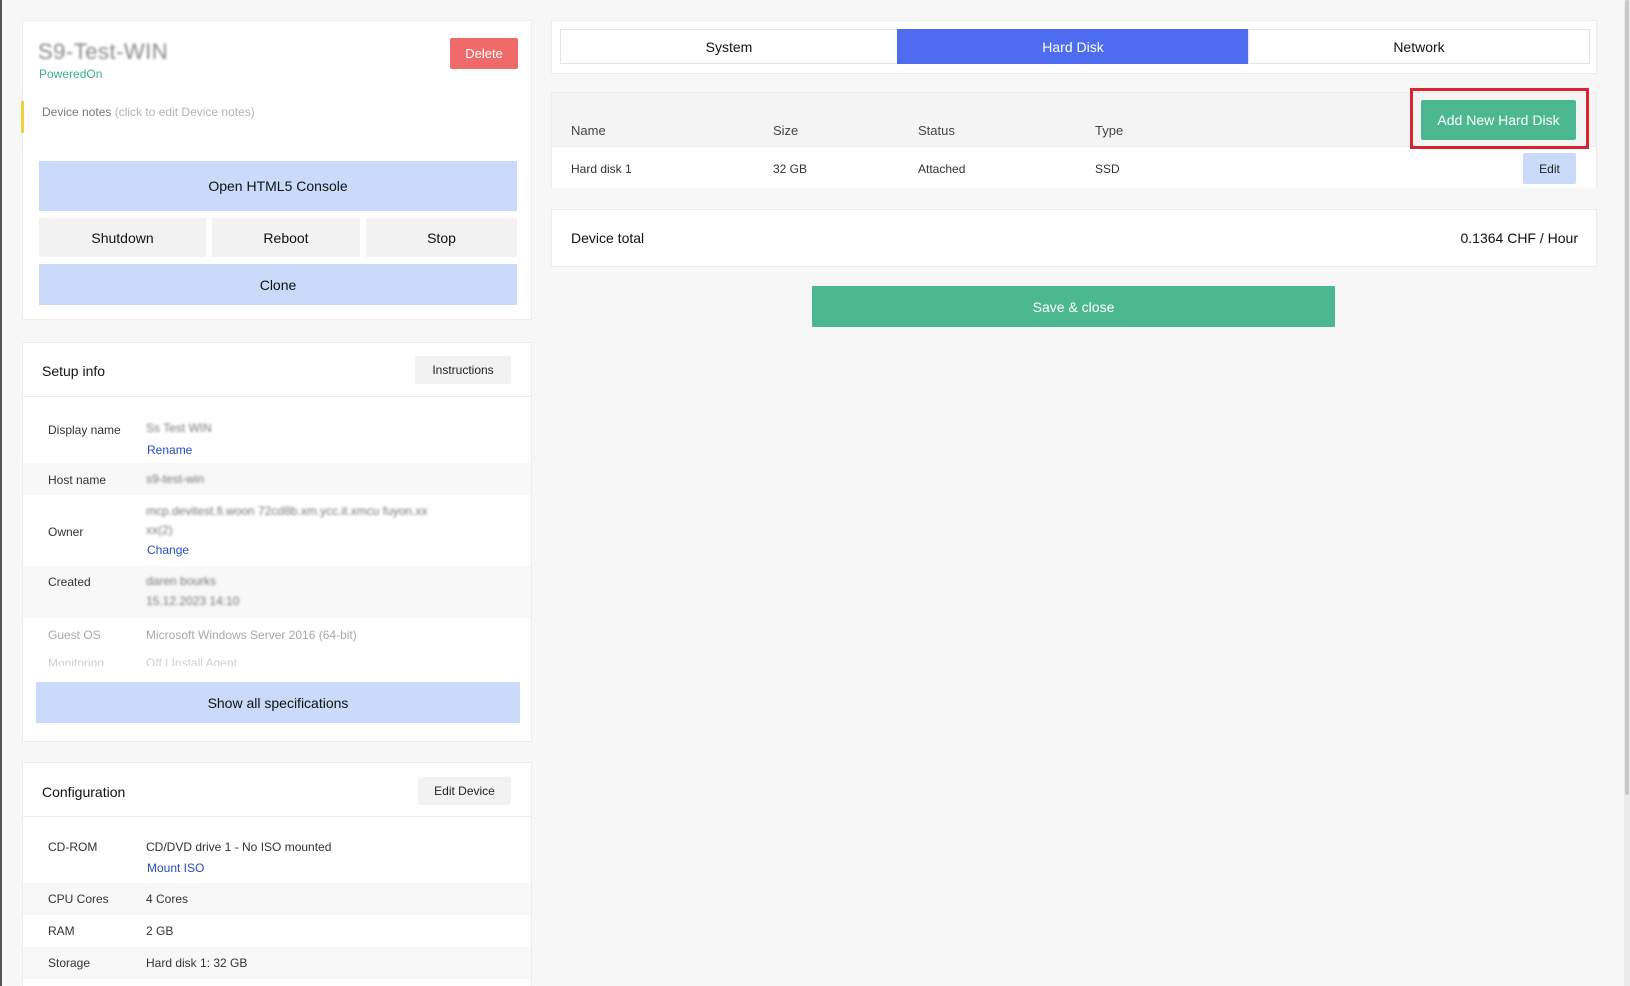 Image resolution: width=1630 pixels, height=986 pixels. I want to click on tab-network: Network, so click(1419, 46).